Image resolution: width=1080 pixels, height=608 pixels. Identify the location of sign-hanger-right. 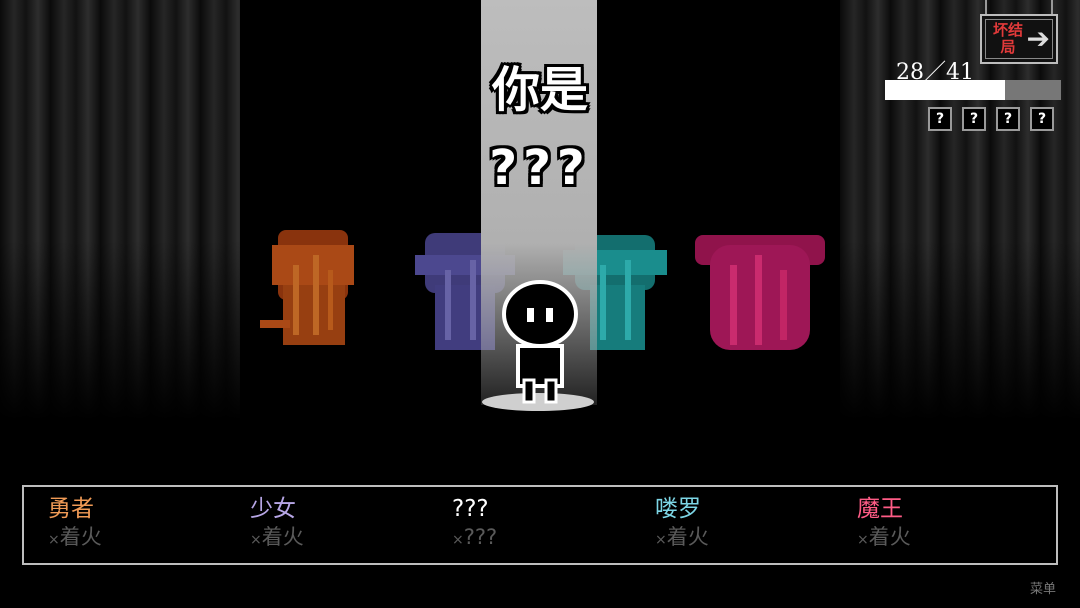
(1052, 7).